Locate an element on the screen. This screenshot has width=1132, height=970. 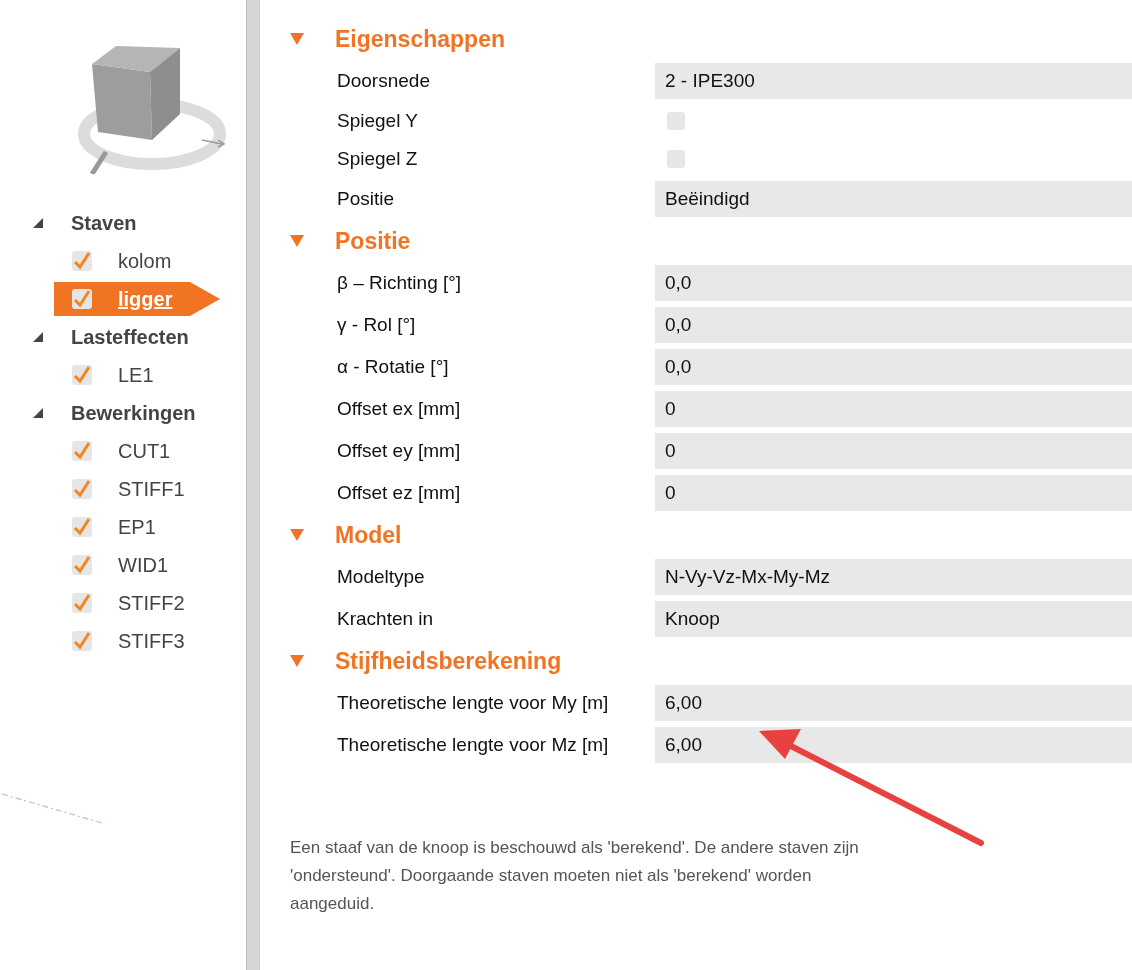
property-label: Modeltype is located at coordinates (381, 577).